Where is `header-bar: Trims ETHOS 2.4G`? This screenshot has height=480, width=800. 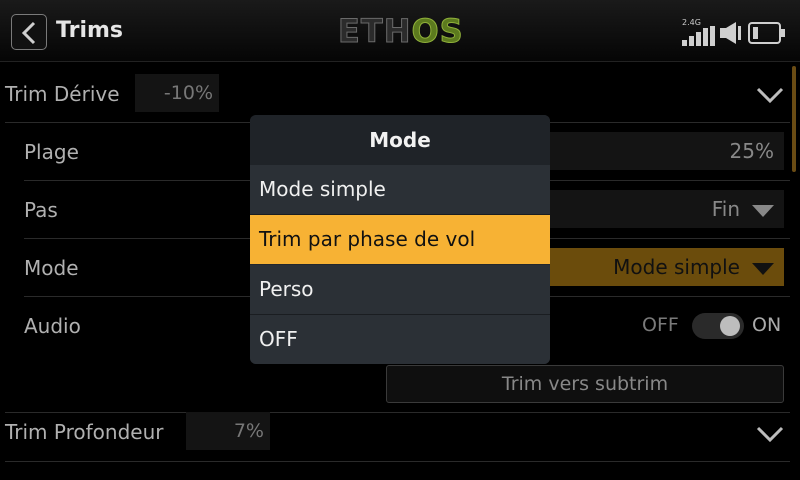
header-bar: Trims ETHOS 2.4G is located at coordinates (400, 31).